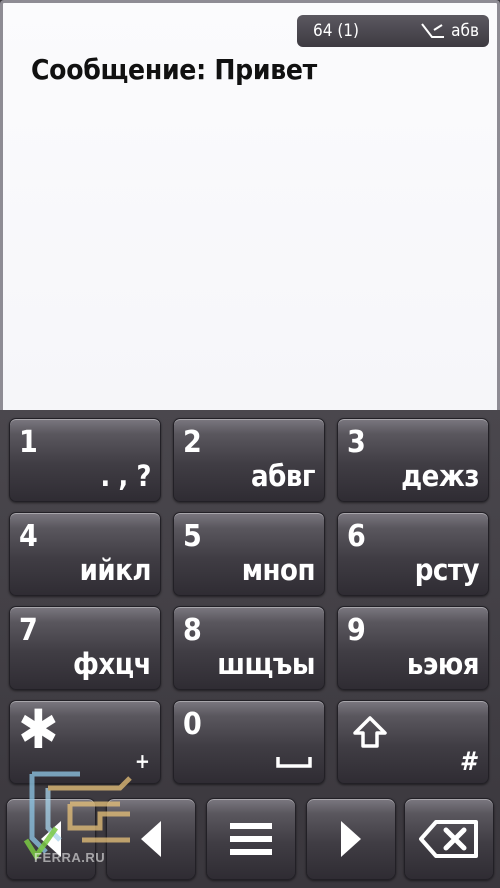 This screenshot has width=500, height=888. Describe the element at coordinates (142, 761) in the screenshot. I see `plus-symbol: +` at that location.